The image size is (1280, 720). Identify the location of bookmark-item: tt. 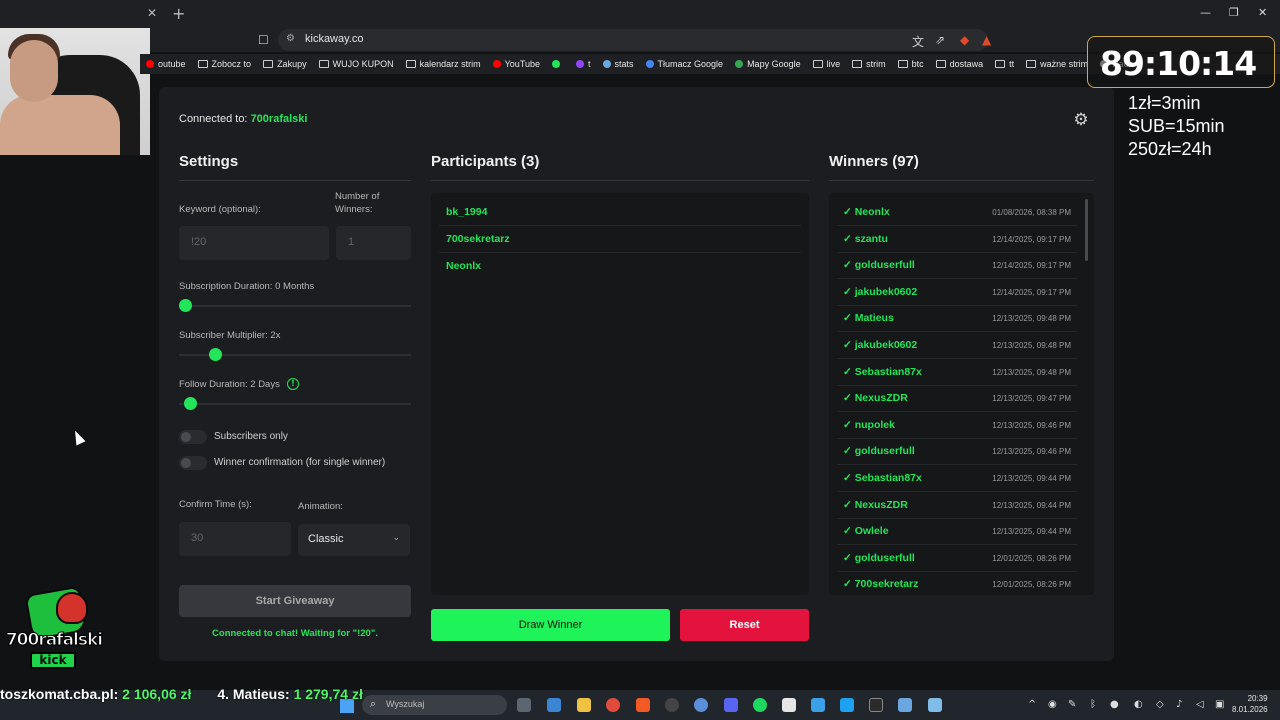
(1004, 64).